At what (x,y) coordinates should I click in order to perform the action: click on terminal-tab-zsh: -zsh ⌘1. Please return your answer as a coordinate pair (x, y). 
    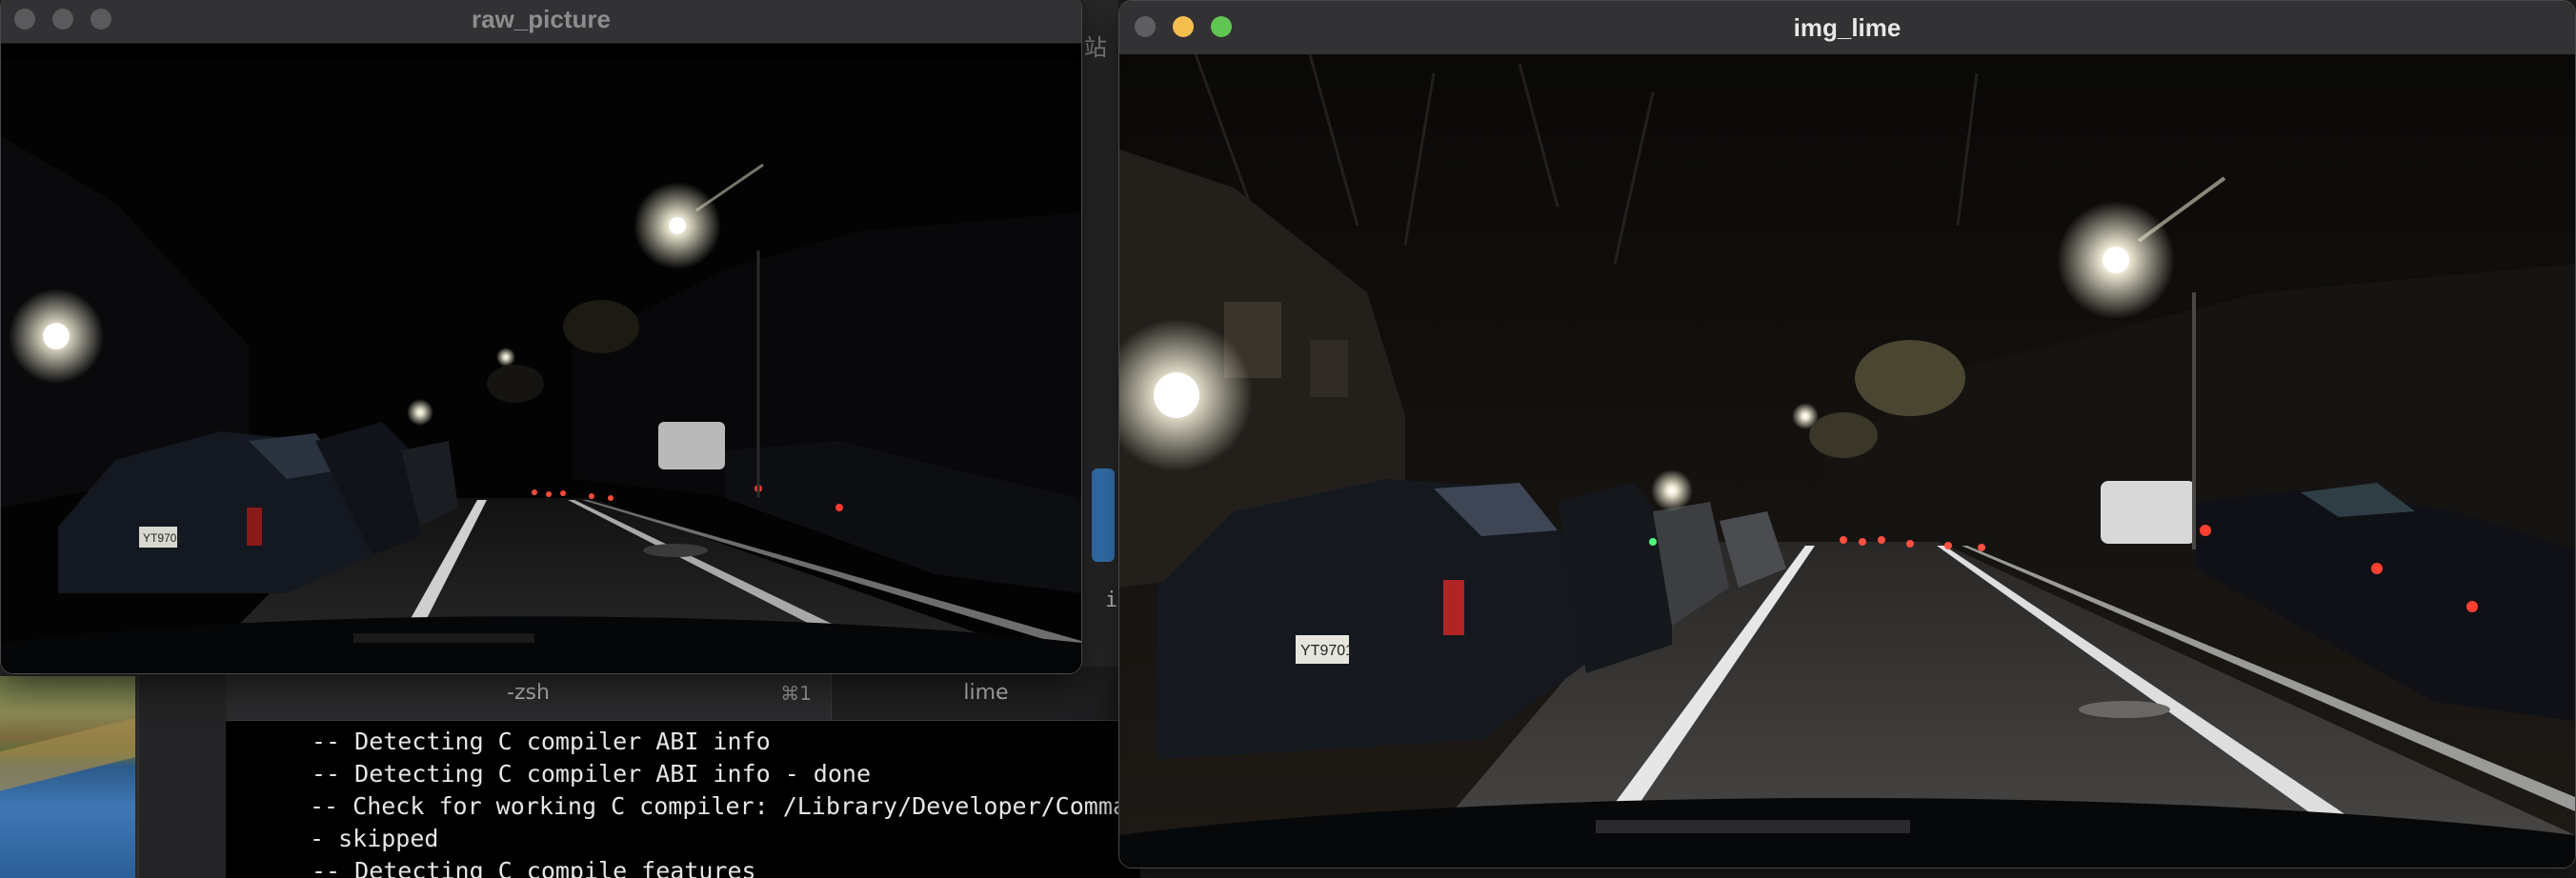
    Looking at the image, I should click on (529, 693).